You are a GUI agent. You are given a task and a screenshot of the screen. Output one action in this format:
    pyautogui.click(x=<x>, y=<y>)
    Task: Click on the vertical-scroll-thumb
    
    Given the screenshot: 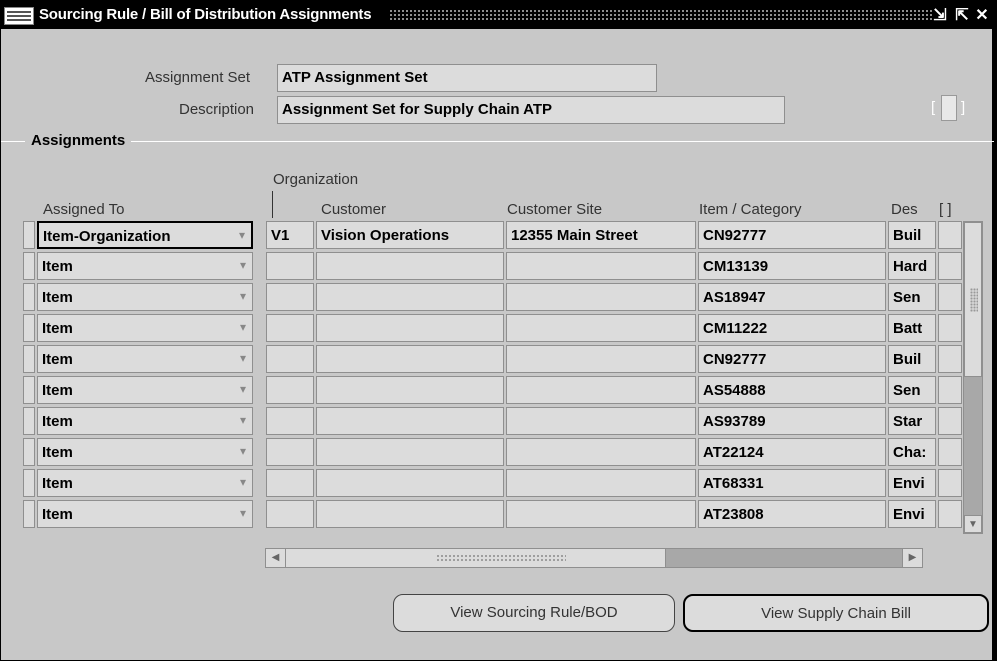 What is the action you would take?
    pyautogui.click(x=973, y=299)
    